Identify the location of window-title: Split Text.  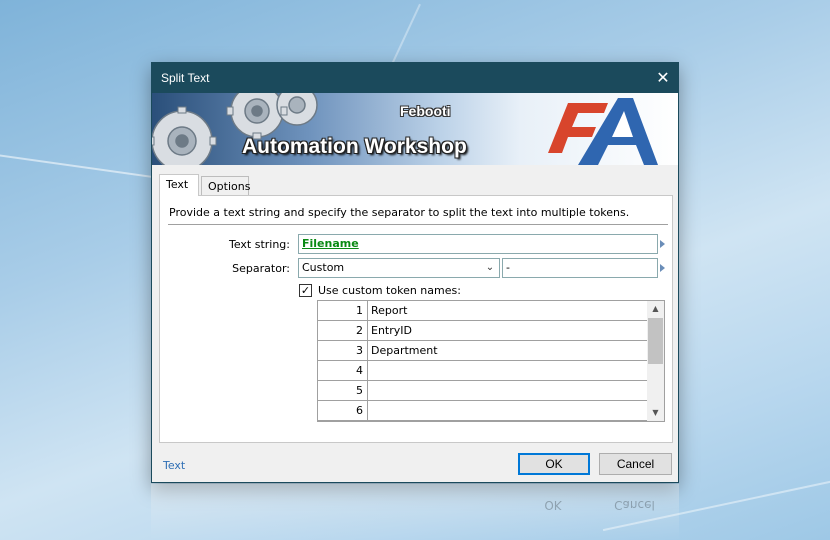
(185, 78).